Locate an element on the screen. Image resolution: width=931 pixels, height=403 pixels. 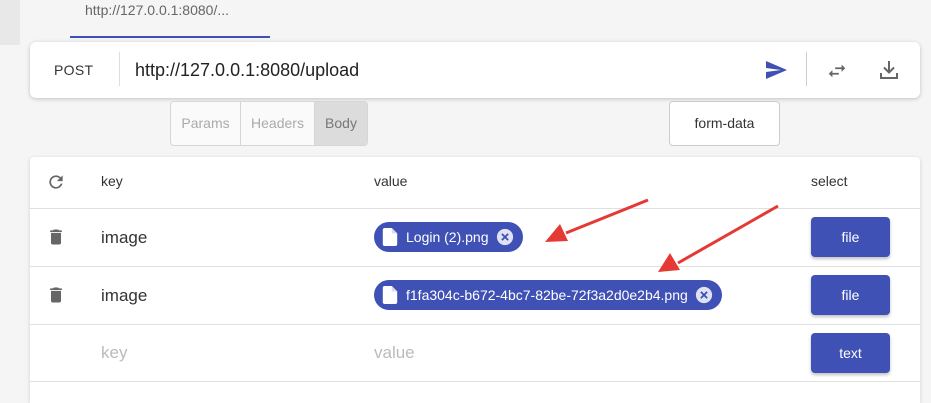
body-tabs: Params Headers Body is located at coordinates (269, 123).